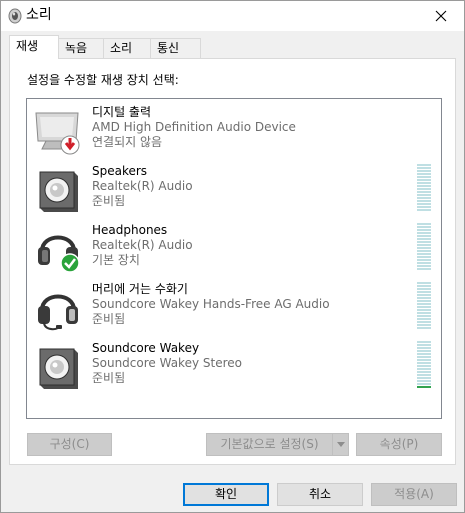  What do you see at coordinates (34, 47) in the screenshot?
I see `tab-playback: 재생` at bounding box center [34, 47].